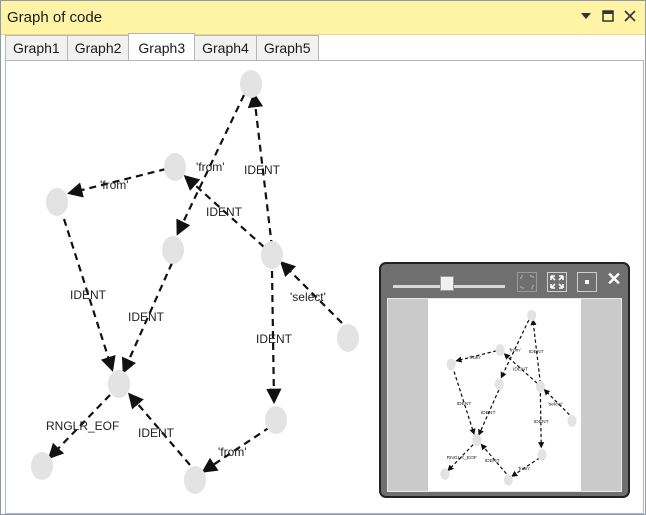  I want to click on close-icon, so click(630, 16).